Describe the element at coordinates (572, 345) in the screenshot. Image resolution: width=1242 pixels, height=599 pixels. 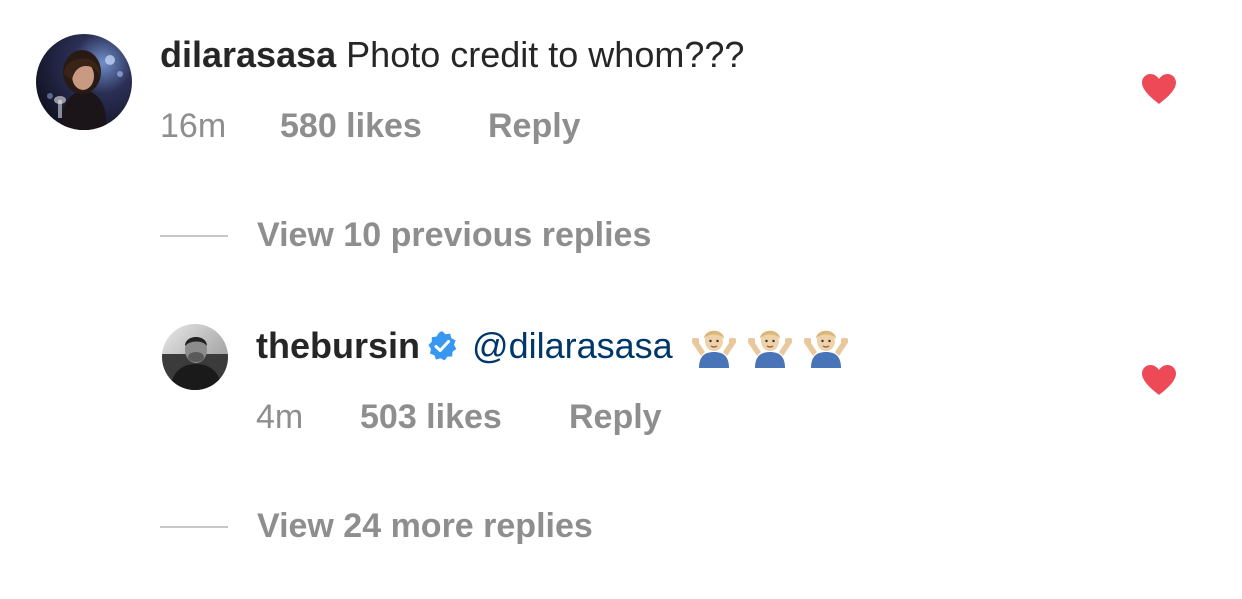
I see `mention-link: @dilarasasa` at that location.